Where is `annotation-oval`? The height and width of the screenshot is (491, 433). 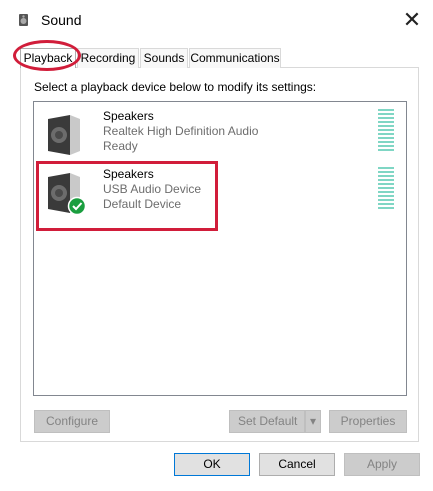
annotation-oval is located at coordinates (47, 55).